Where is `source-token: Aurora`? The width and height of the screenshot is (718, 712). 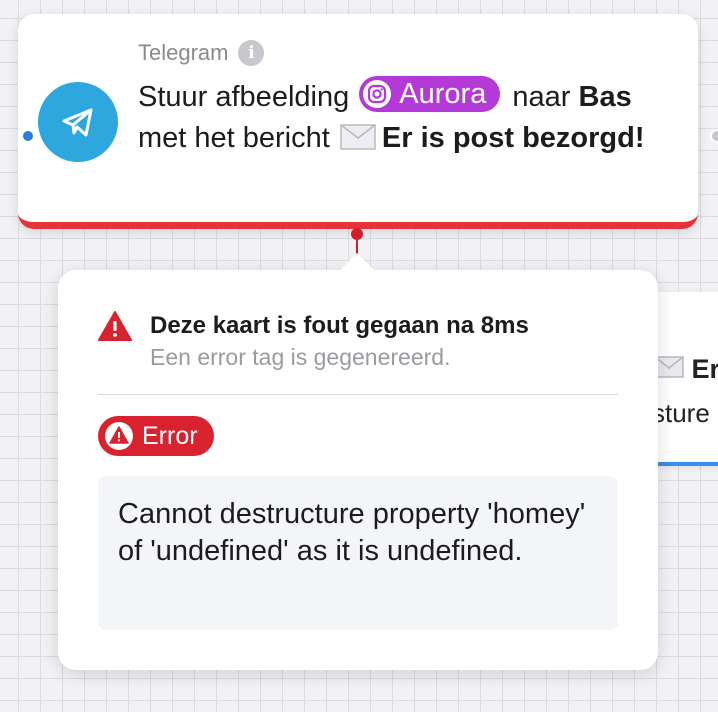
source-token: Aurora is located at coordinates (430, 94).